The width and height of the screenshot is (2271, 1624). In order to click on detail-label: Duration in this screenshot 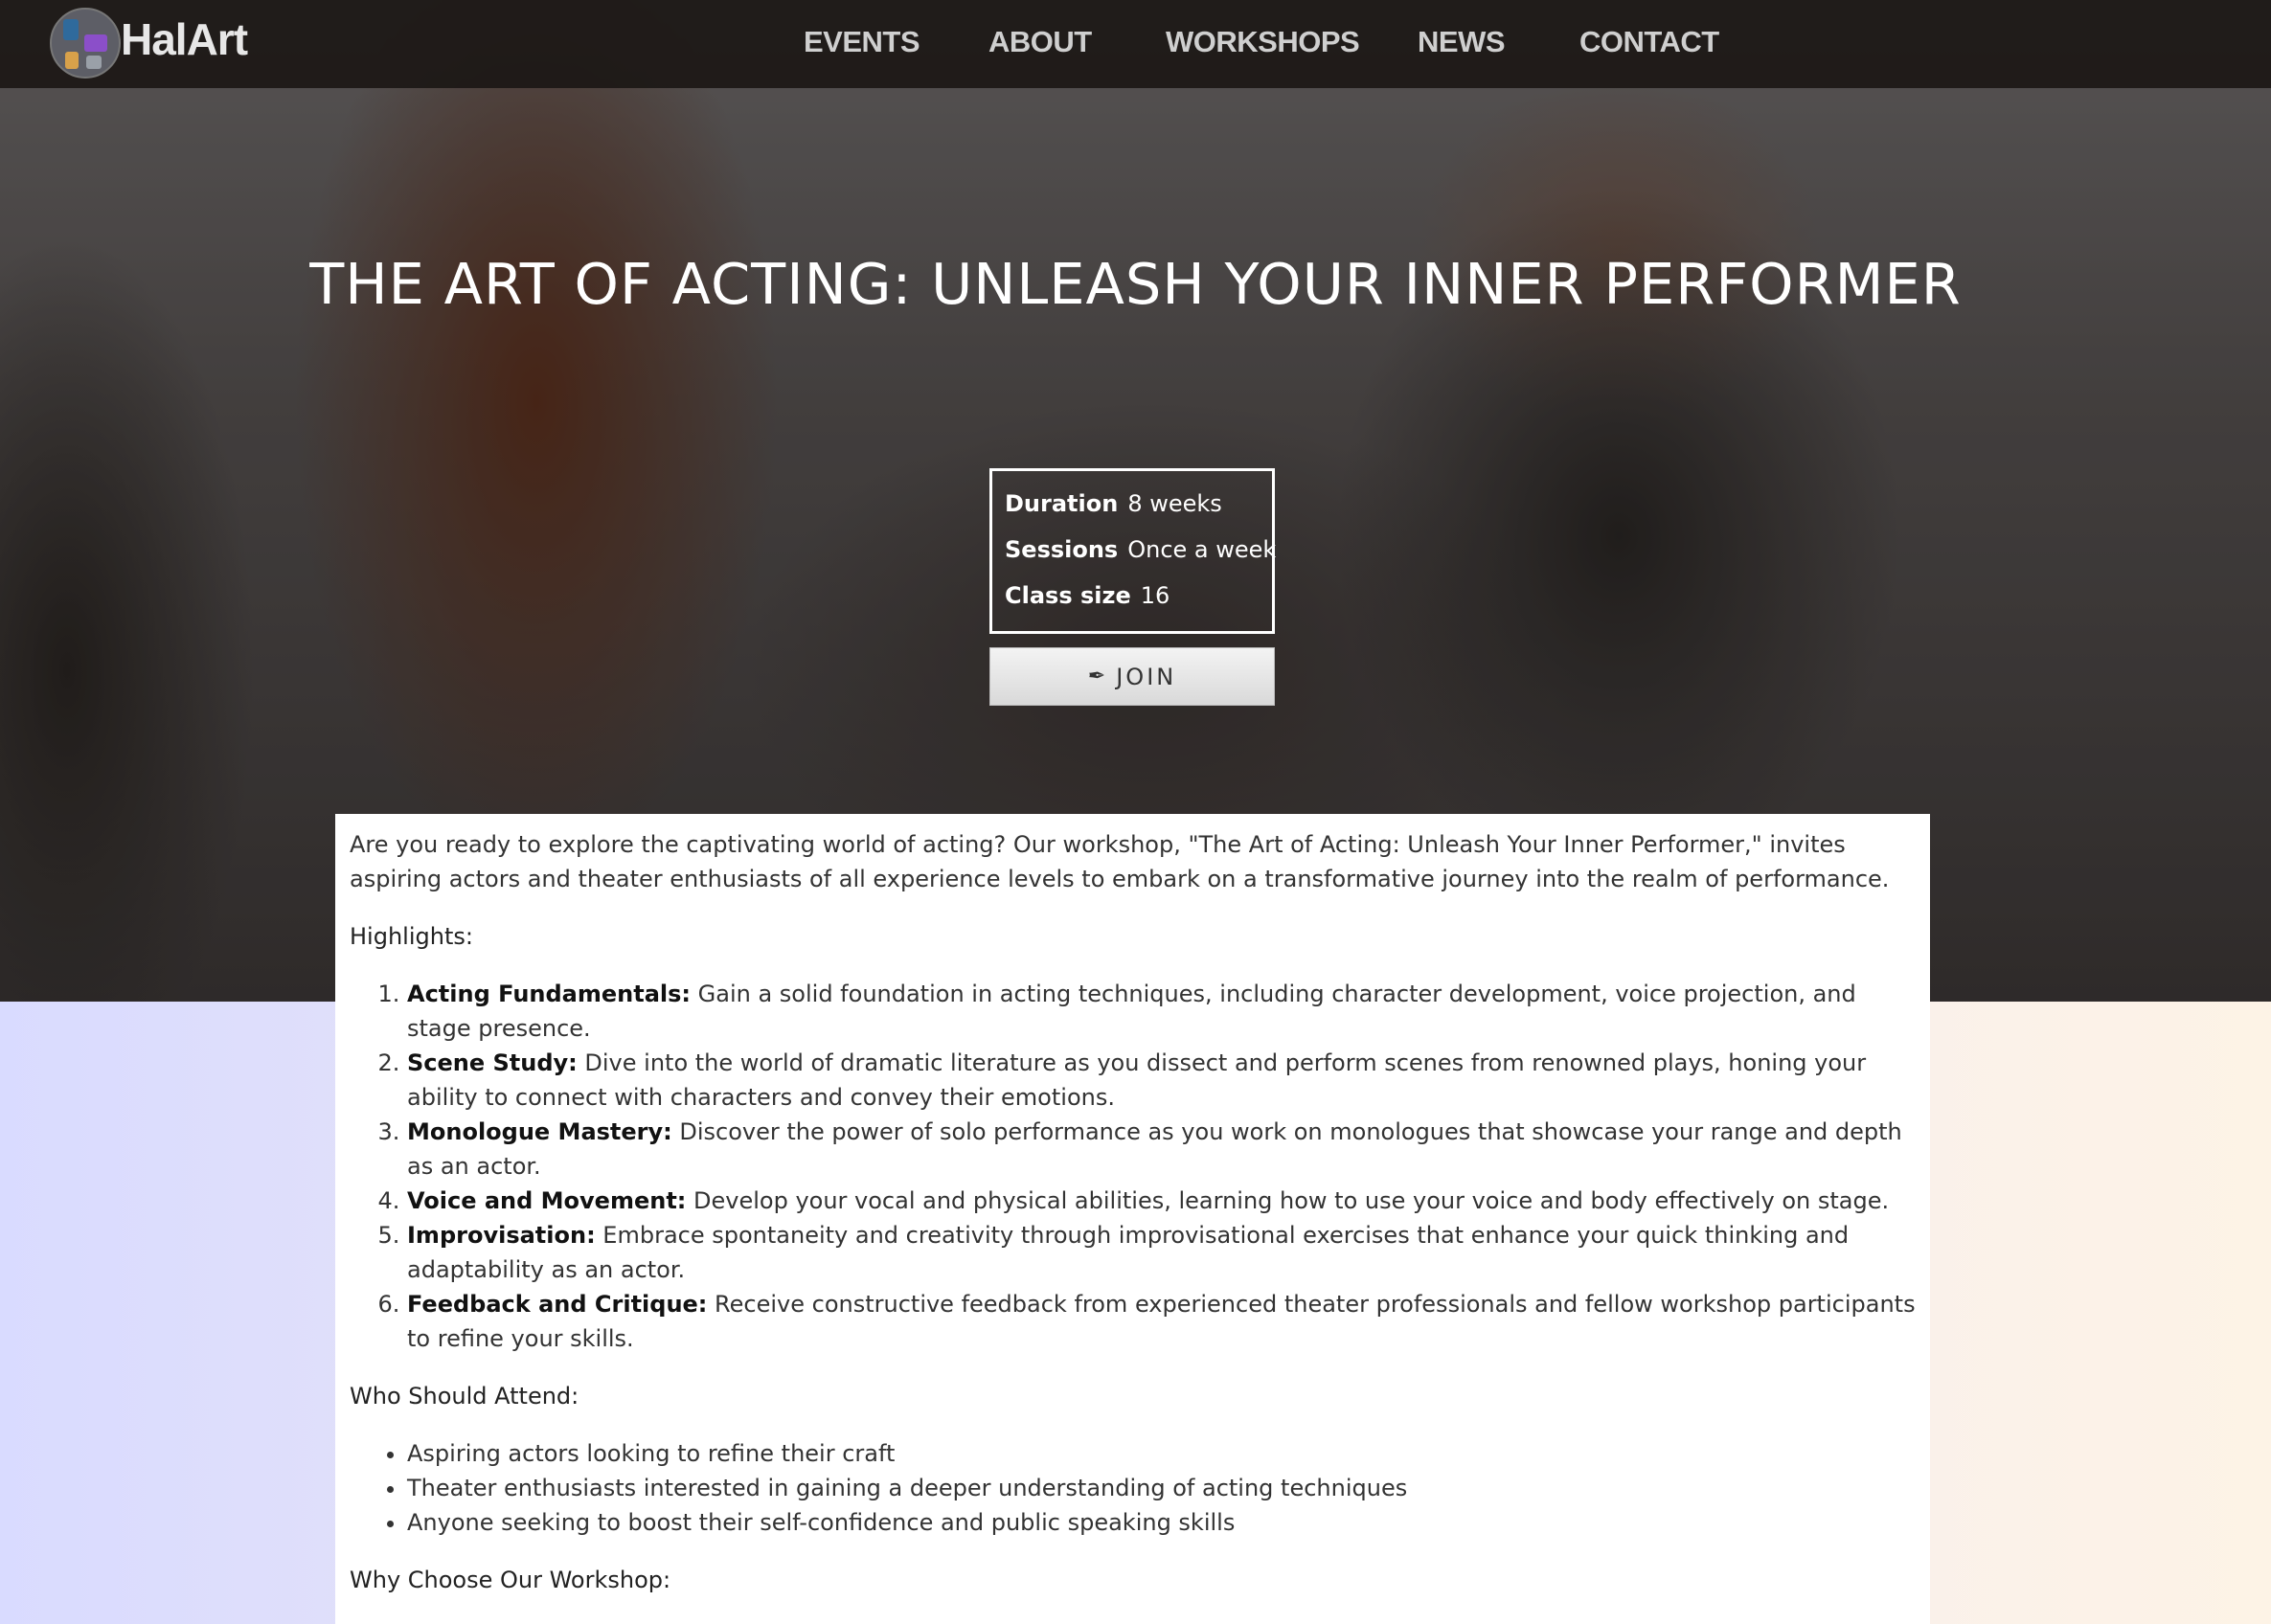, I will do `click(1062, 503)`.